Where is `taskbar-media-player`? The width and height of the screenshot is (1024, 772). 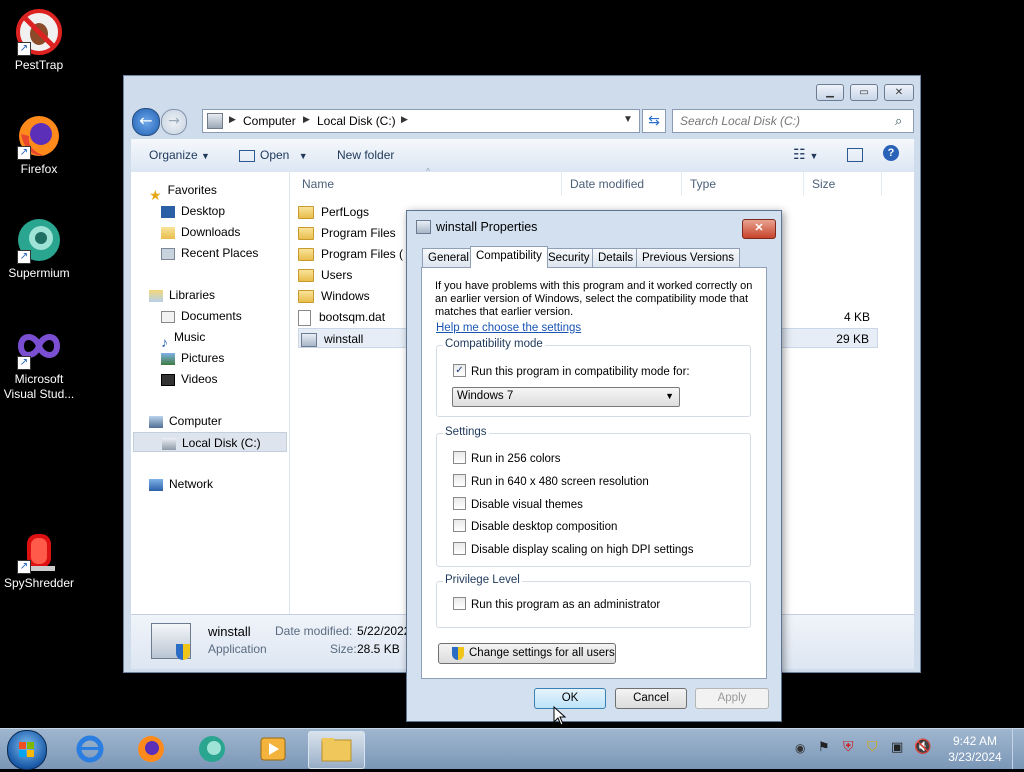
taskbar-media-player is located at coordinates (273, 749).